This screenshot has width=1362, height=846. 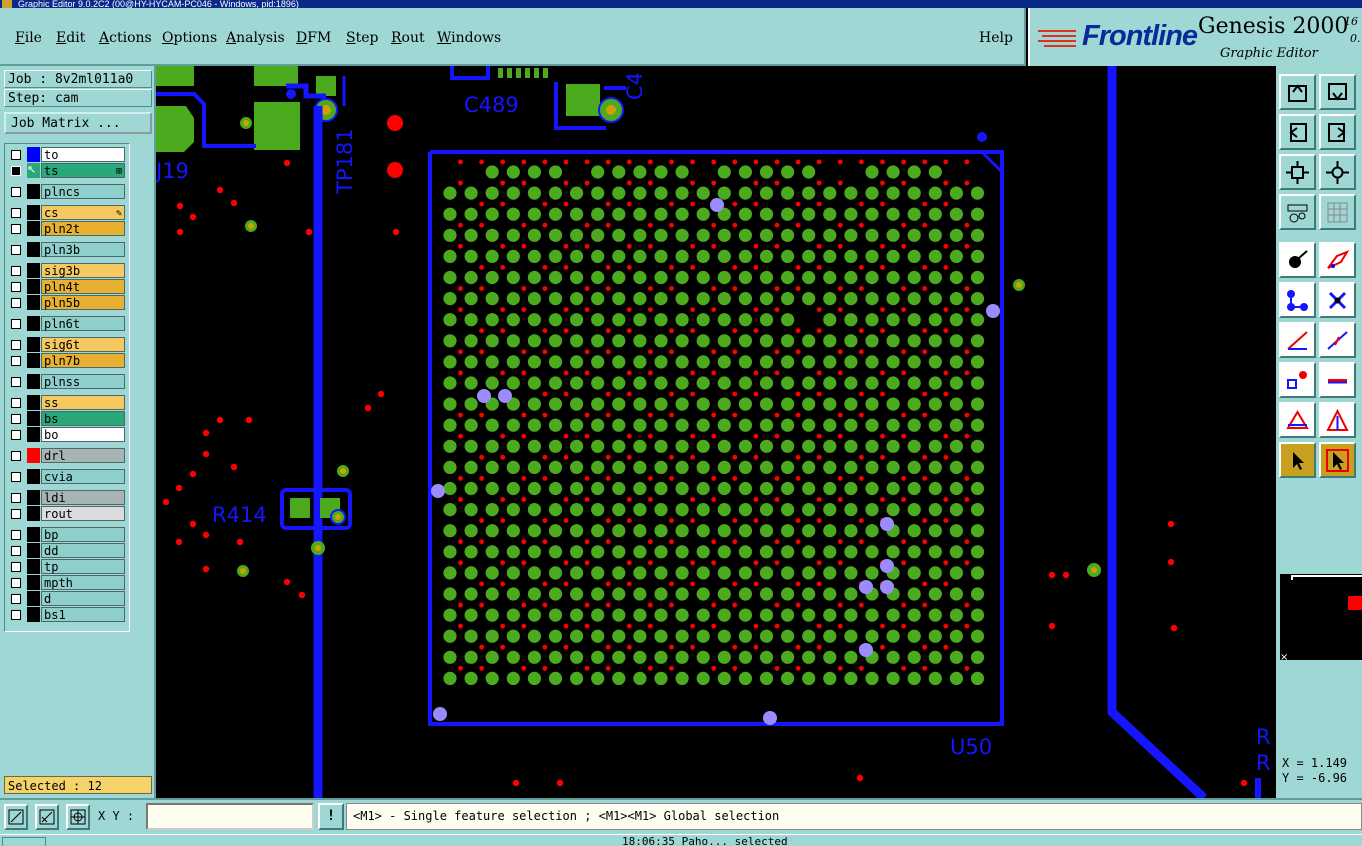 I want to click on layer-row-sig3b: sig3b, so click(x=67, y=270).